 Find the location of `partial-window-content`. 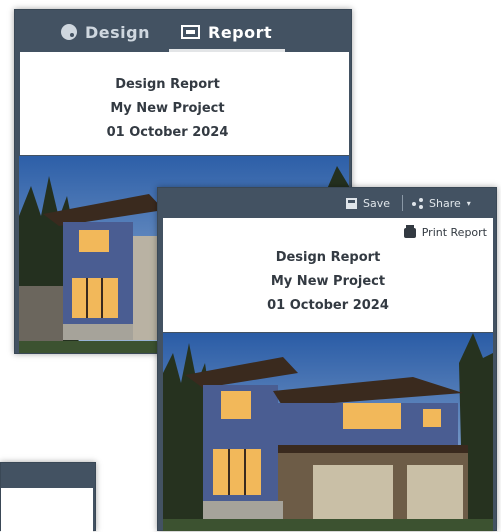

partial-window-content is located at coordinates (47, 510).